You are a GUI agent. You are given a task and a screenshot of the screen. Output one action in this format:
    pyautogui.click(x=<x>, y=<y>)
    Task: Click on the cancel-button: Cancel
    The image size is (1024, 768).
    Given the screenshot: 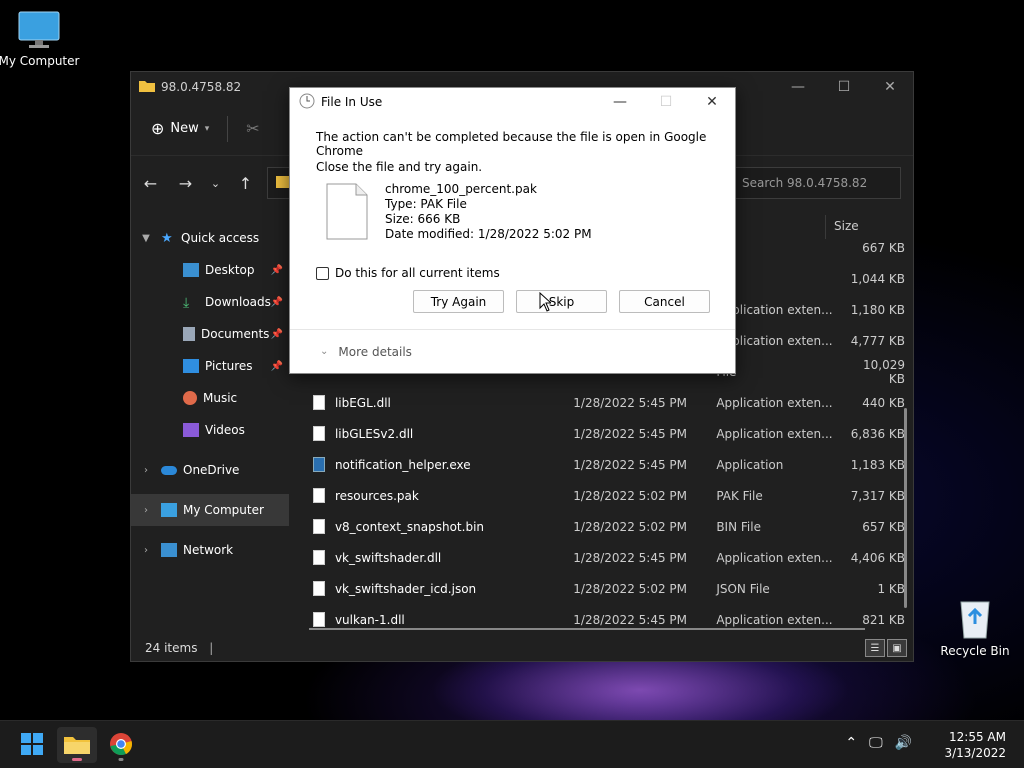 What is the action you would take?
    pyautogui.click(x=664, y=301)
    